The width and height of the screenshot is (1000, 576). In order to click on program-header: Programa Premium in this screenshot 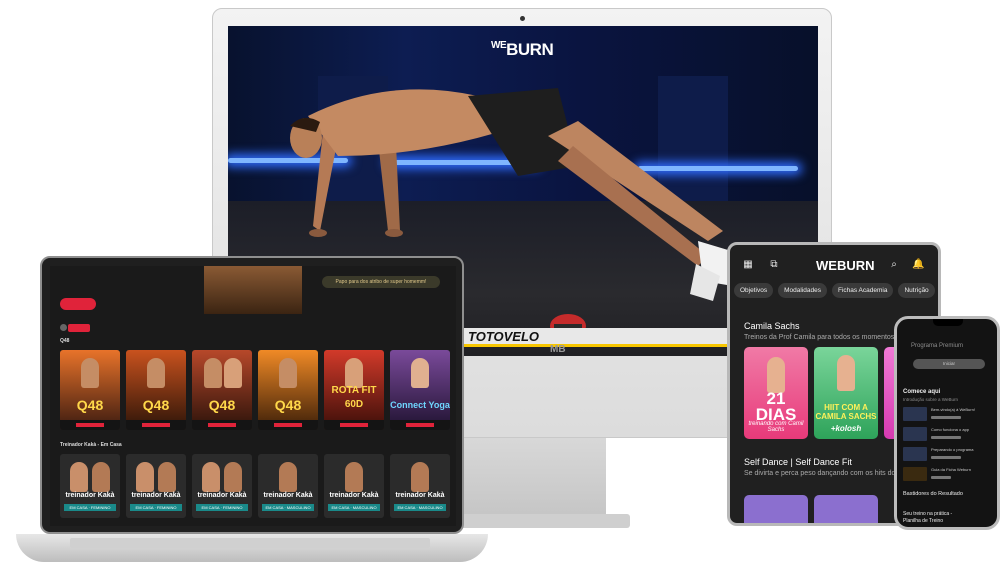, I will do `click(937, 346)`.